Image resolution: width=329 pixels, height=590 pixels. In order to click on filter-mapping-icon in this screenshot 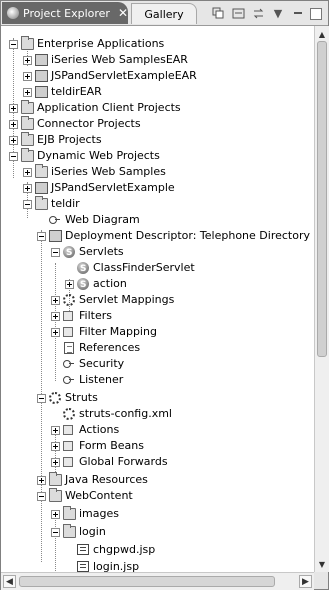, I will do `click(68, 332)`.